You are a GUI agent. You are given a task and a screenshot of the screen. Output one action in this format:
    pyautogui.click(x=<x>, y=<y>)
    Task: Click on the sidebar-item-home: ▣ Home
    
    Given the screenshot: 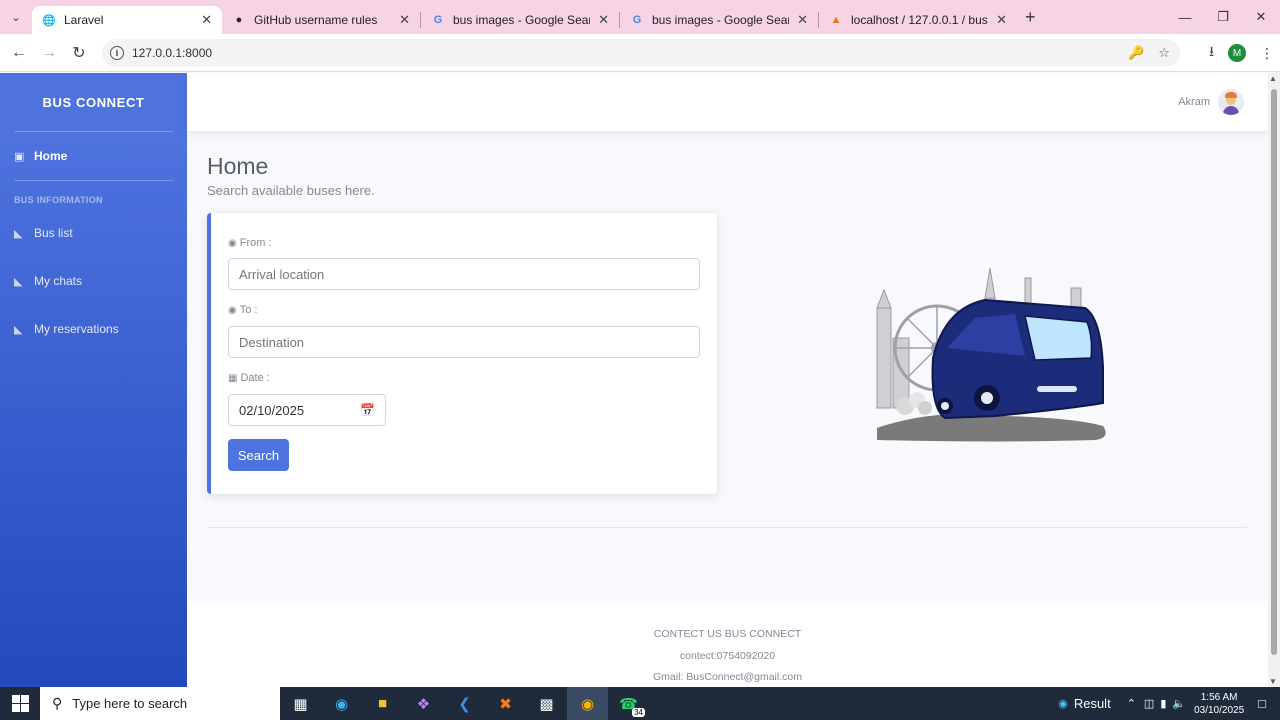 What is the action you would take?
    pyautogui.click(x=93, y=156)
    